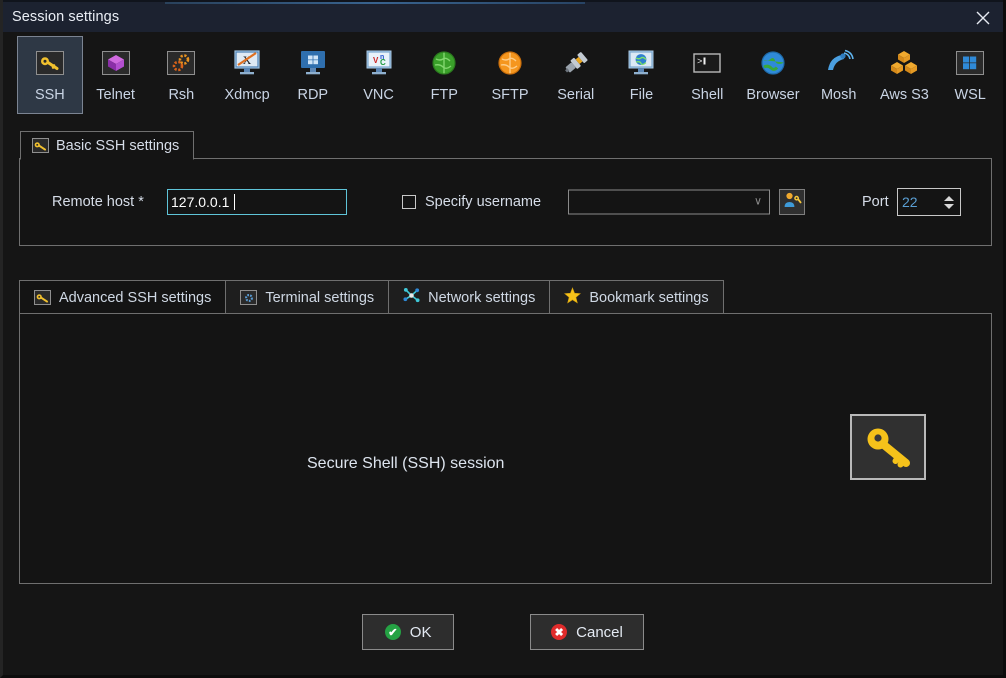  What do you see at coordinates (376, 60) in the screenshot?
I see `svg-text: V` at bounding box center [376, 60].